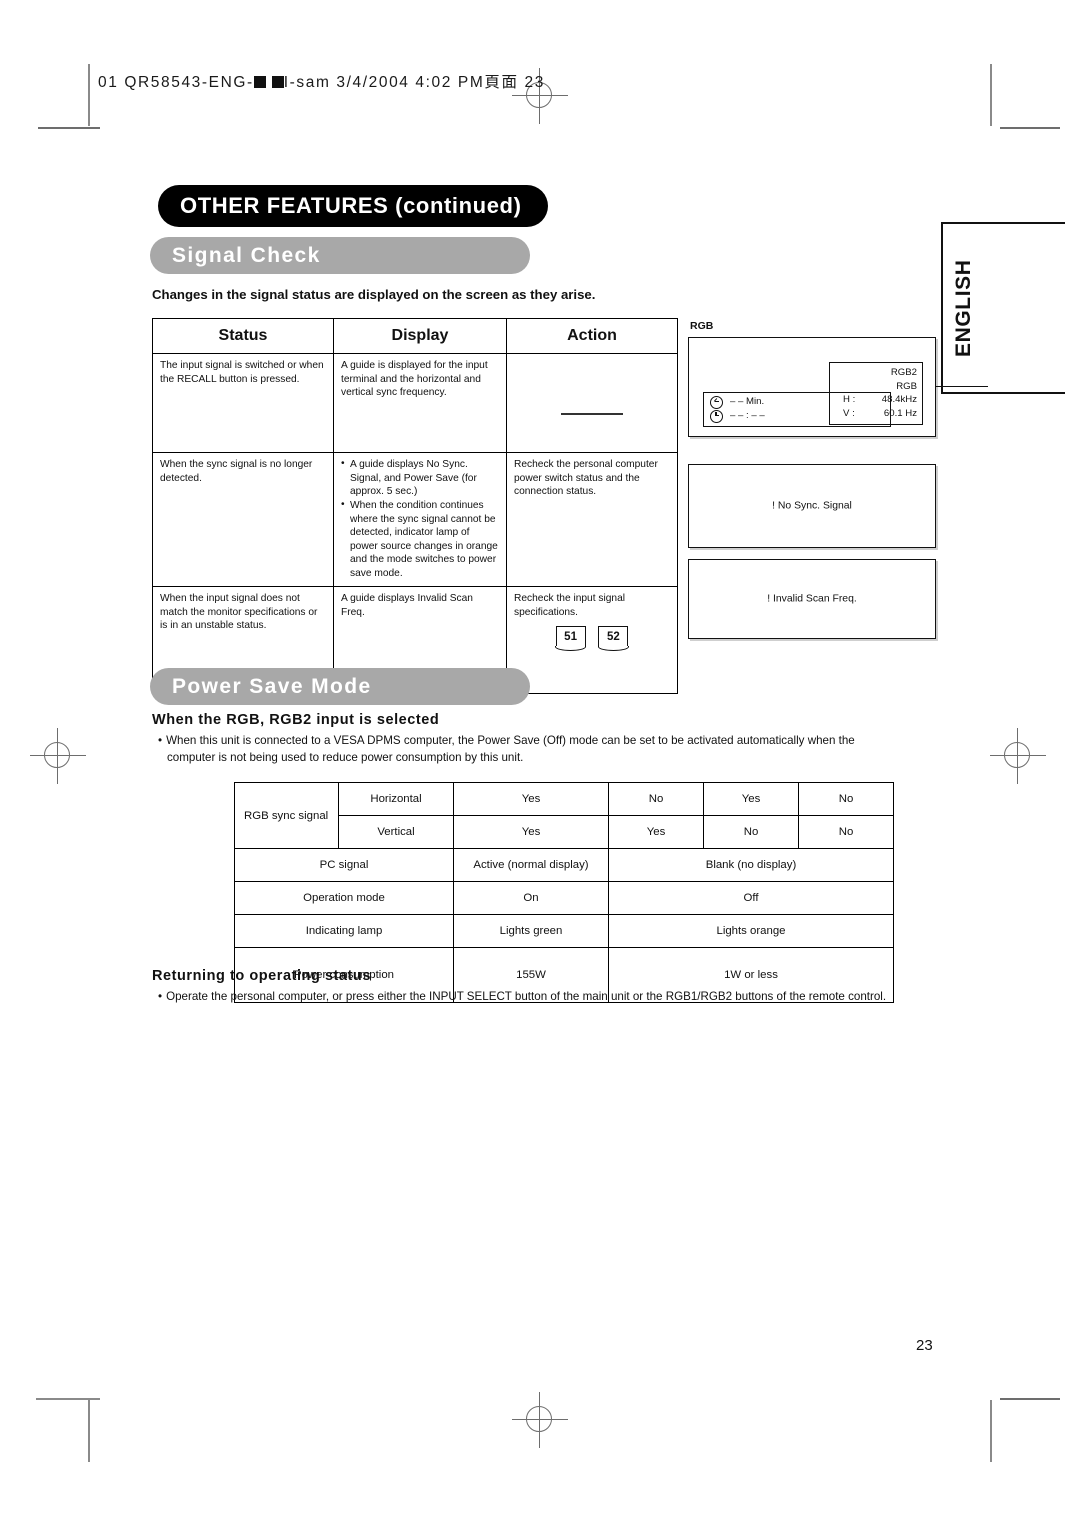 The width and height of the screenshot is (1080, 1528). Describe the element at coordinates (963, 308) in the screenshot. I see `language-tab-label: ENGLISH` at that location.